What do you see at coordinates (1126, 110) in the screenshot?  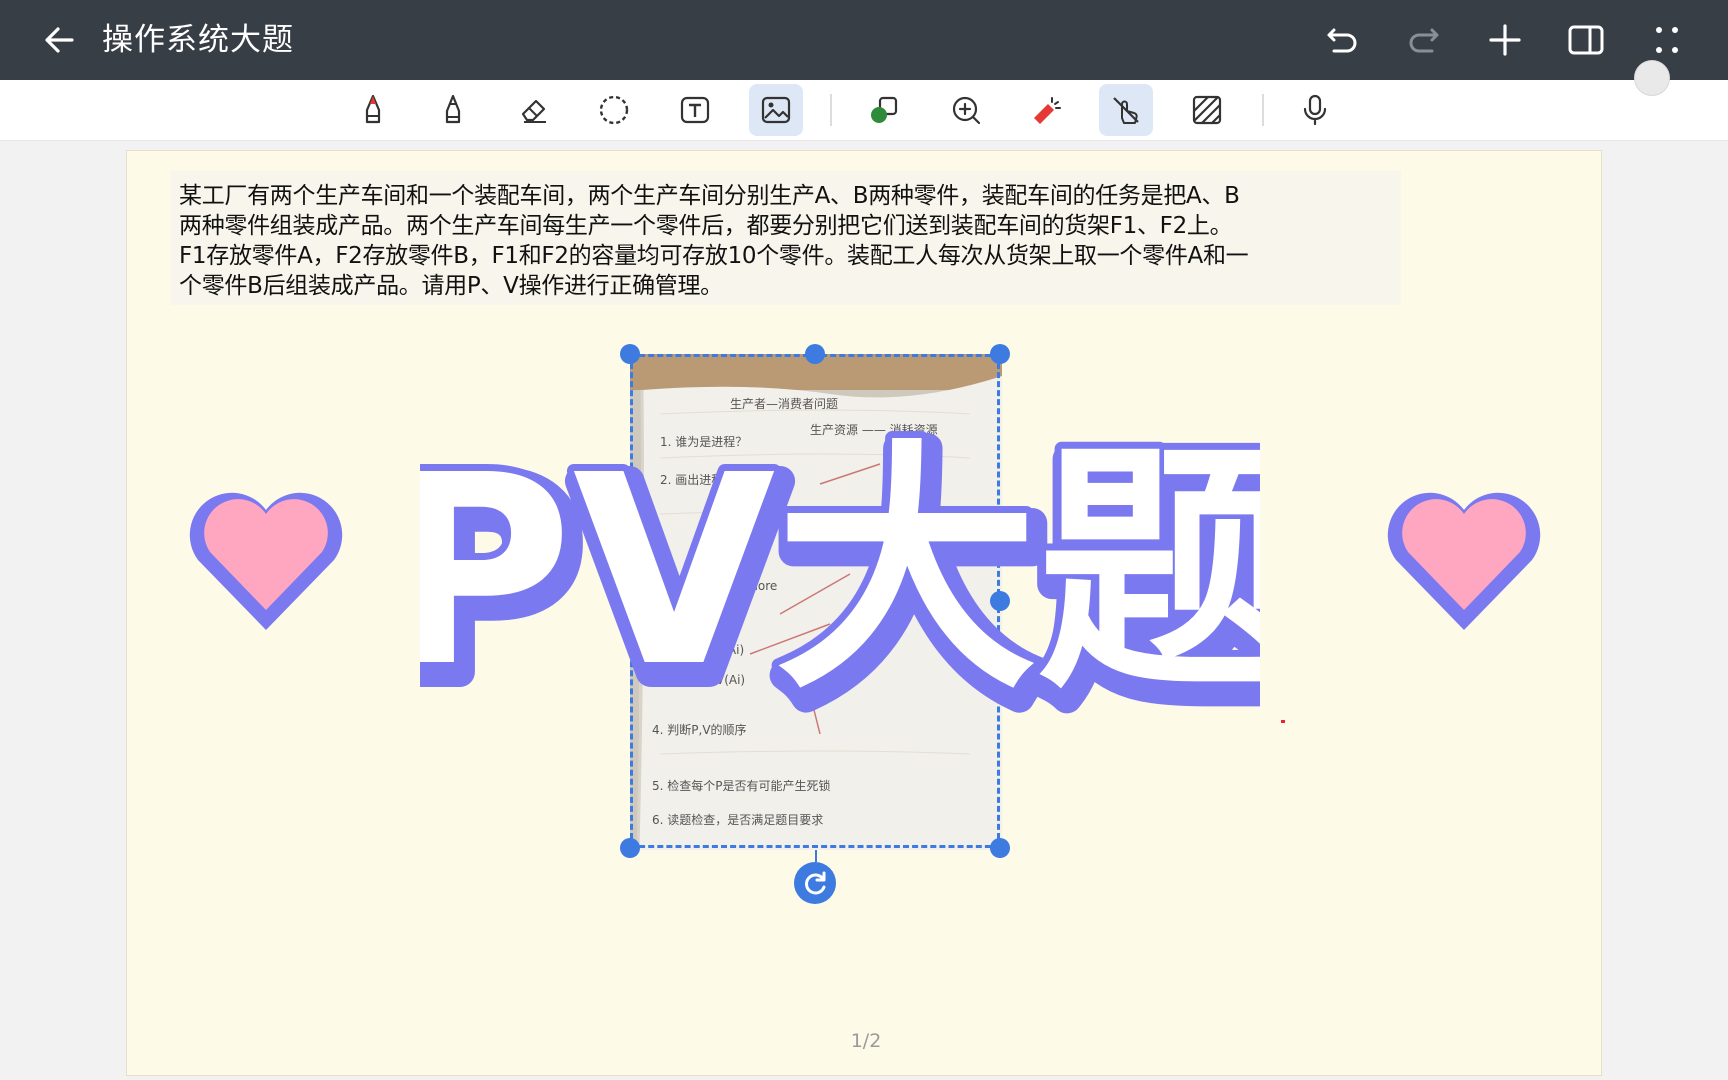 I see `finger-draw-off-icon` at bounding box center [1126, 110].